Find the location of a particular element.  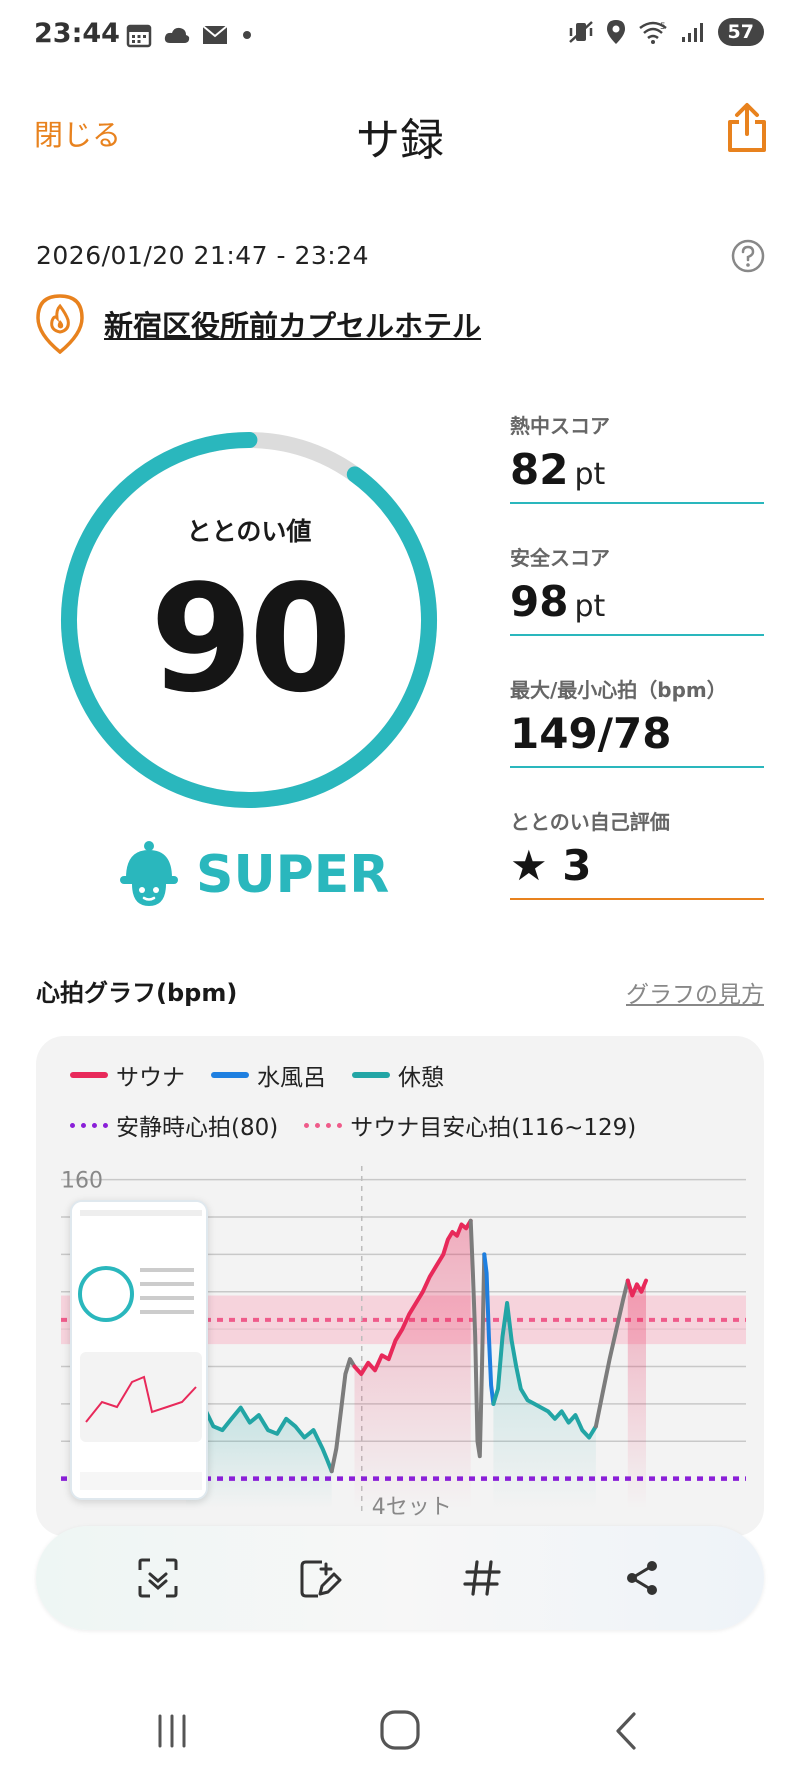

system-nav-bar is located at coordinates (400, 1729).